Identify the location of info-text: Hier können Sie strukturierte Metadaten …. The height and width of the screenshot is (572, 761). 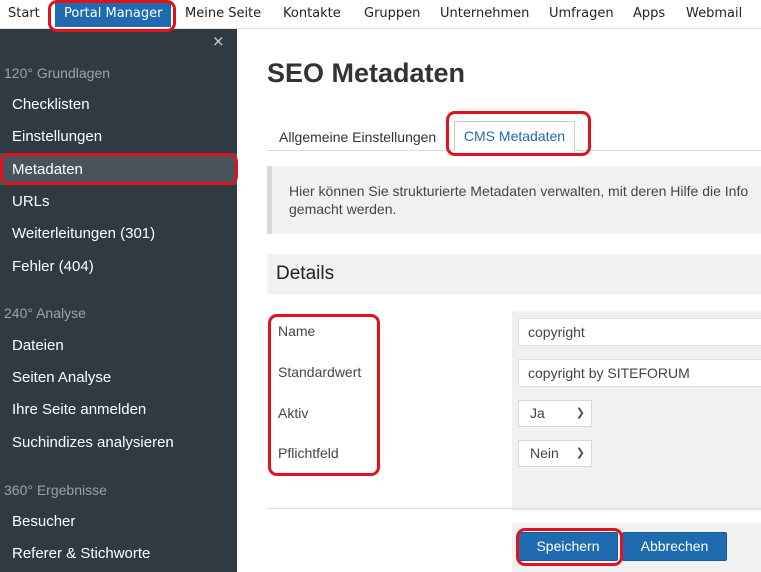
(525, 200).